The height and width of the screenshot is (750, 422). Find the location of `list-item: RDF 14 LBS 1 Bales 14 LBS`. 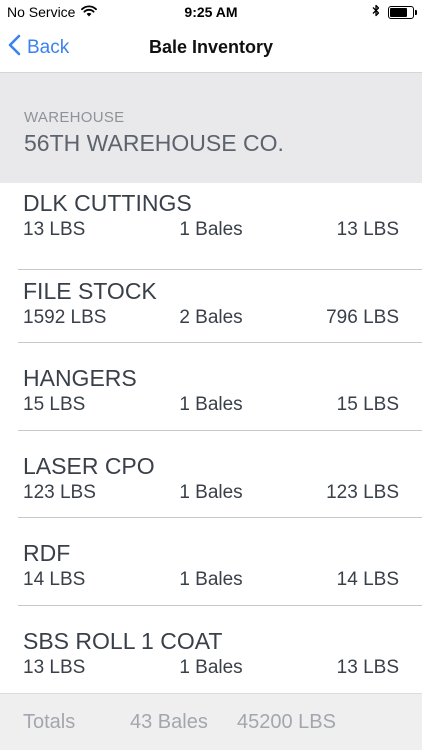

list-item: RDF 14 LBS 1 Bales 14 LBS is located at coordinates (211, 560).